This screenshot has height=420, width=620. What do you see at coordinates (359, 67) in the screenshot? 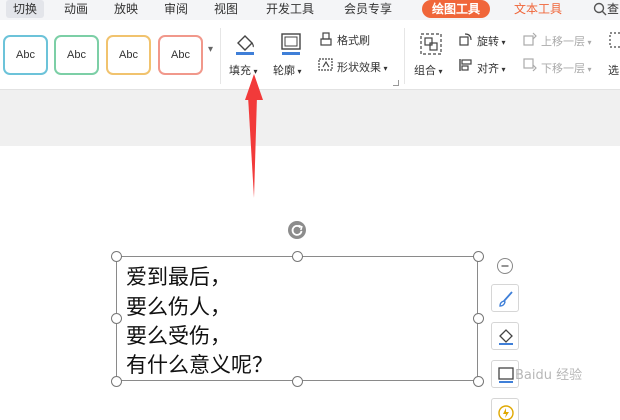
I see `shape-effects-label: 形状效果` at bounding box center [359, 67].